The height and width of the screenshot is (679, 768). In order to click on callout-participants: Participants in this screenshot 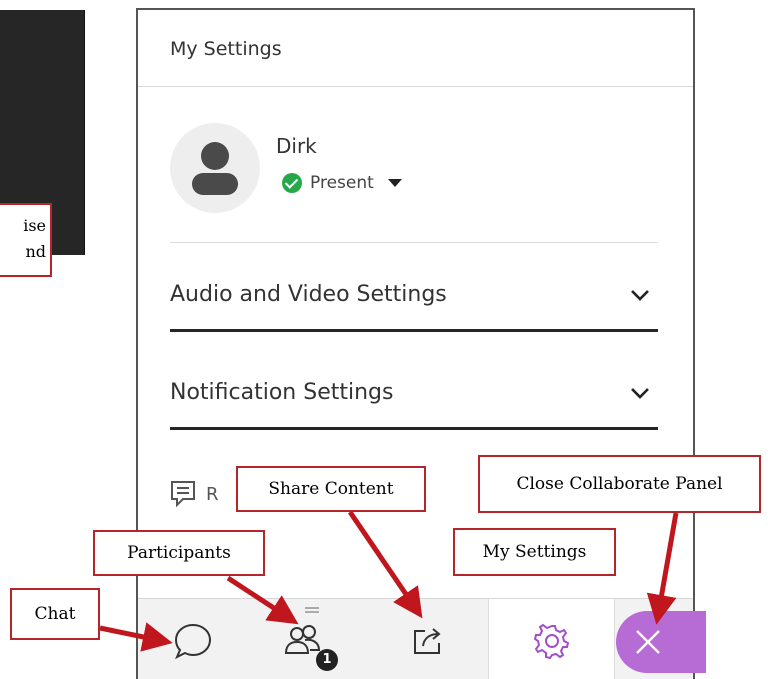, I will do `click(179, 553)`.